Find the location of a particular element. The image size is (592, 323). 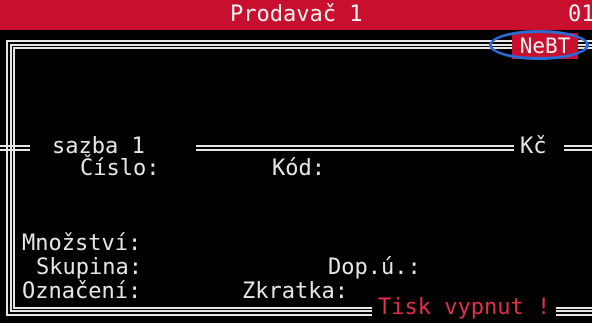

currency-label: Kč is located at coordinates (533, 146).